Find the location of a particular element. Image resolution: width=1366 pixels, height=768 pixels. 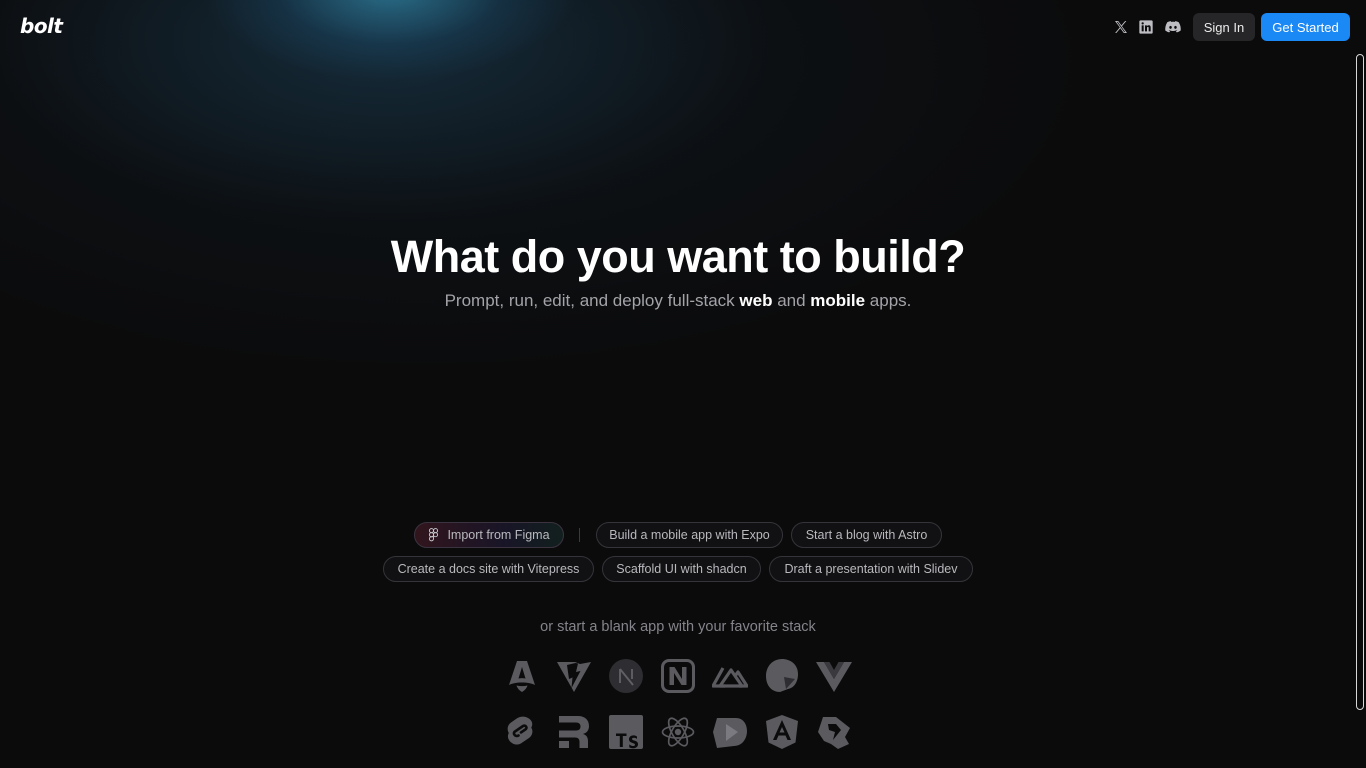

chip-slidev: Draft a presentation with Slidev is located at coordinates (871, 569).